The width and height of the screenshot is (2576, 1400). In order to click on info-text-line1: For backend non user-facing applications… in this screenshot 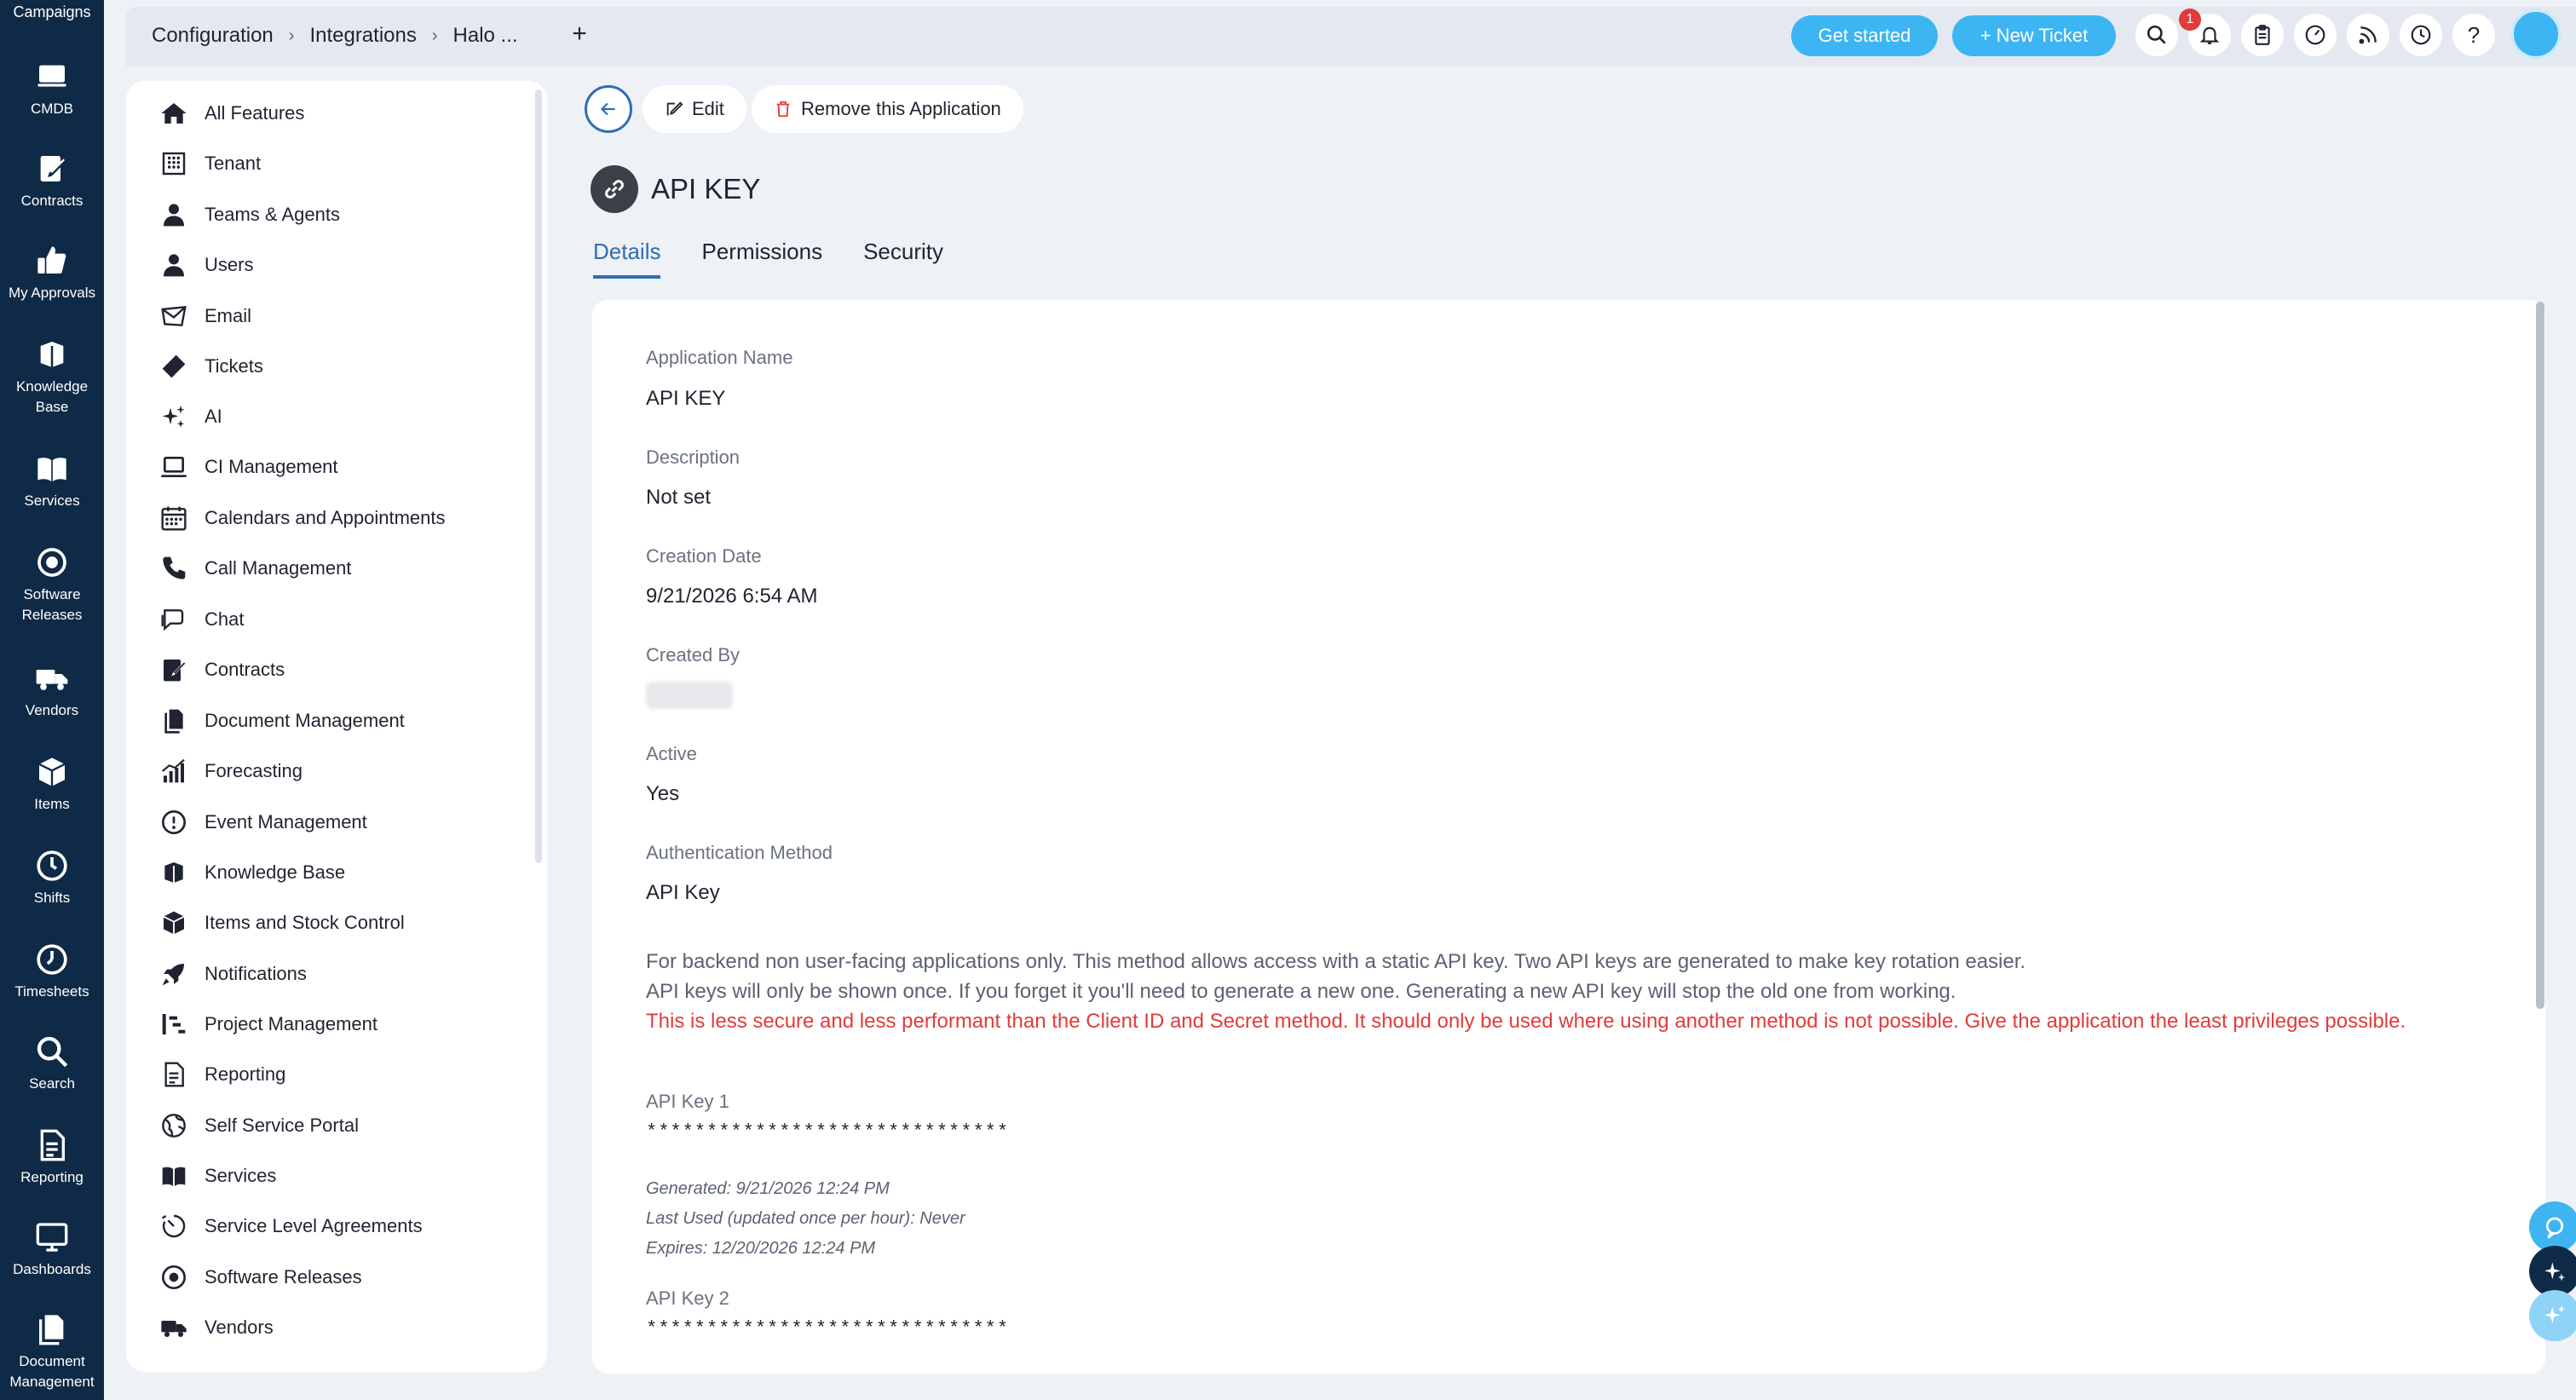, I will do `click(1336, 961)`.